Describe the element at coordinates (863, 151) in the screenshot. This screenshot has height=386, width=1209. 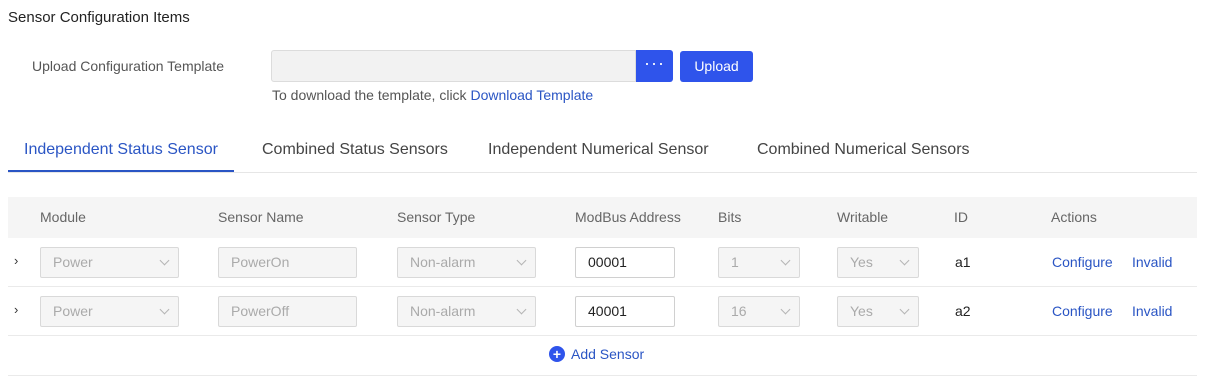
I see `tab-combined-numerical-sensors: Combined Numerical Sensors` at that location.